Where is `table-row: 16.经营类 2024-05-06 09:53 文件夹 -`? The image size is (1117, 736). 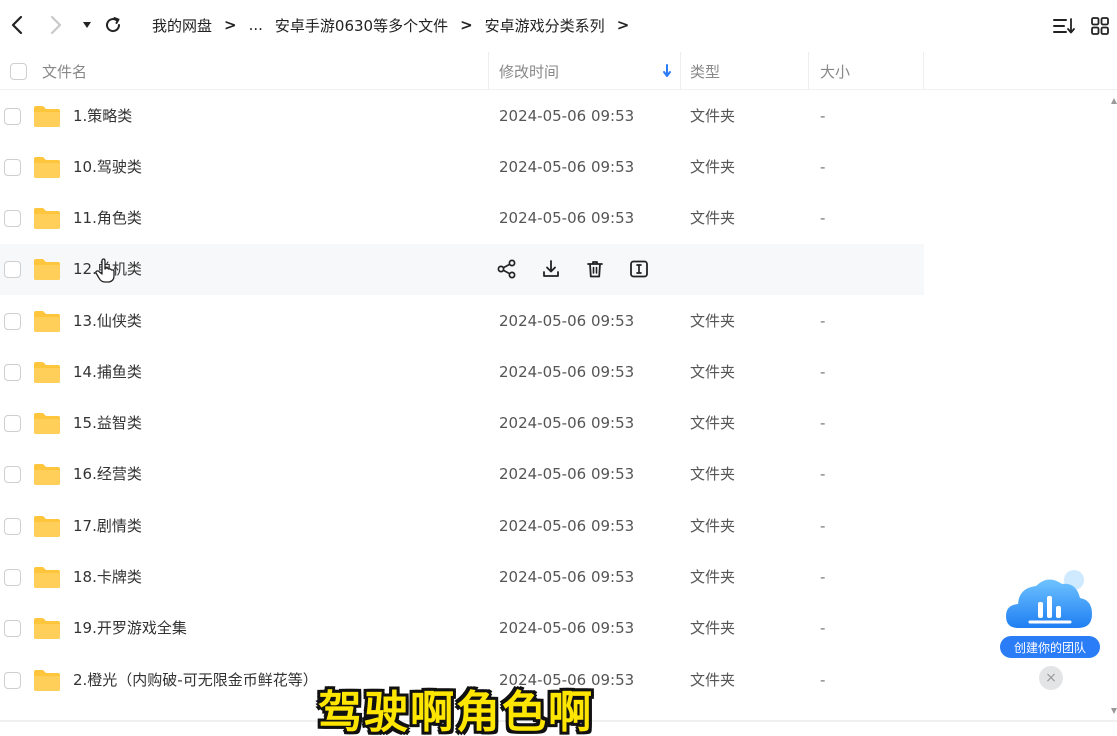 table-row: 16.经营类 2024-05-06 09:53 文件夹 - is located at coordinates (462, 474).